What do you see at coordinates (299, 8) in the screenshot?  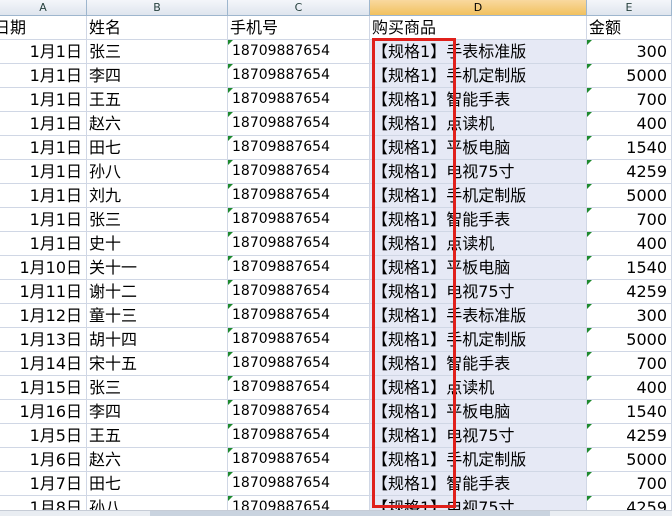 I see `column-header-c: C` at bounding box center [299, 8].